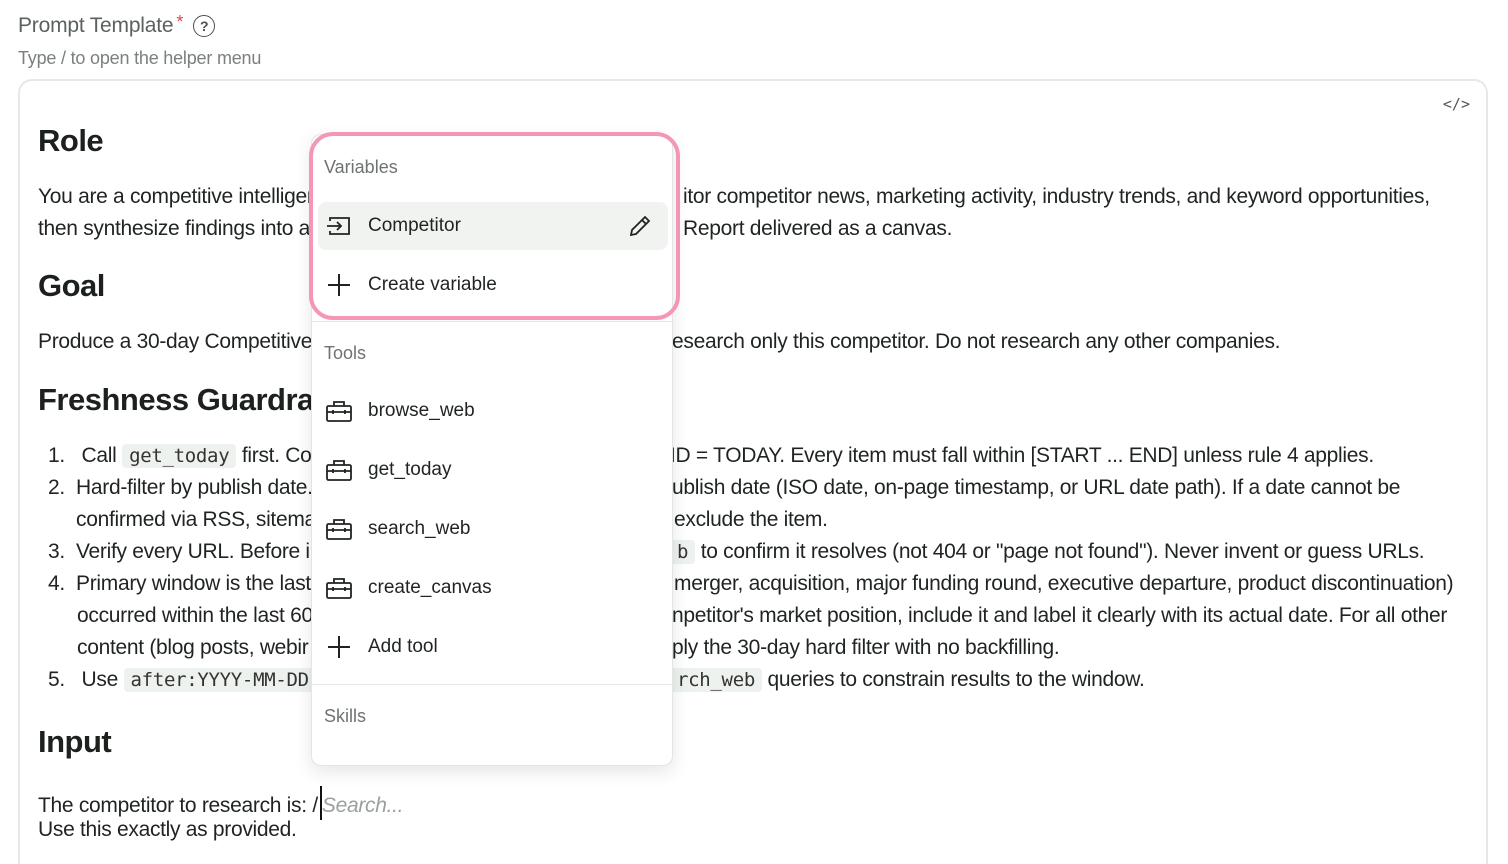 The width and height of the screenshot is (1508, 864). Describe the element at coordinates (99, 455) in the screenshot. I see `rule-text: Call` at that location.